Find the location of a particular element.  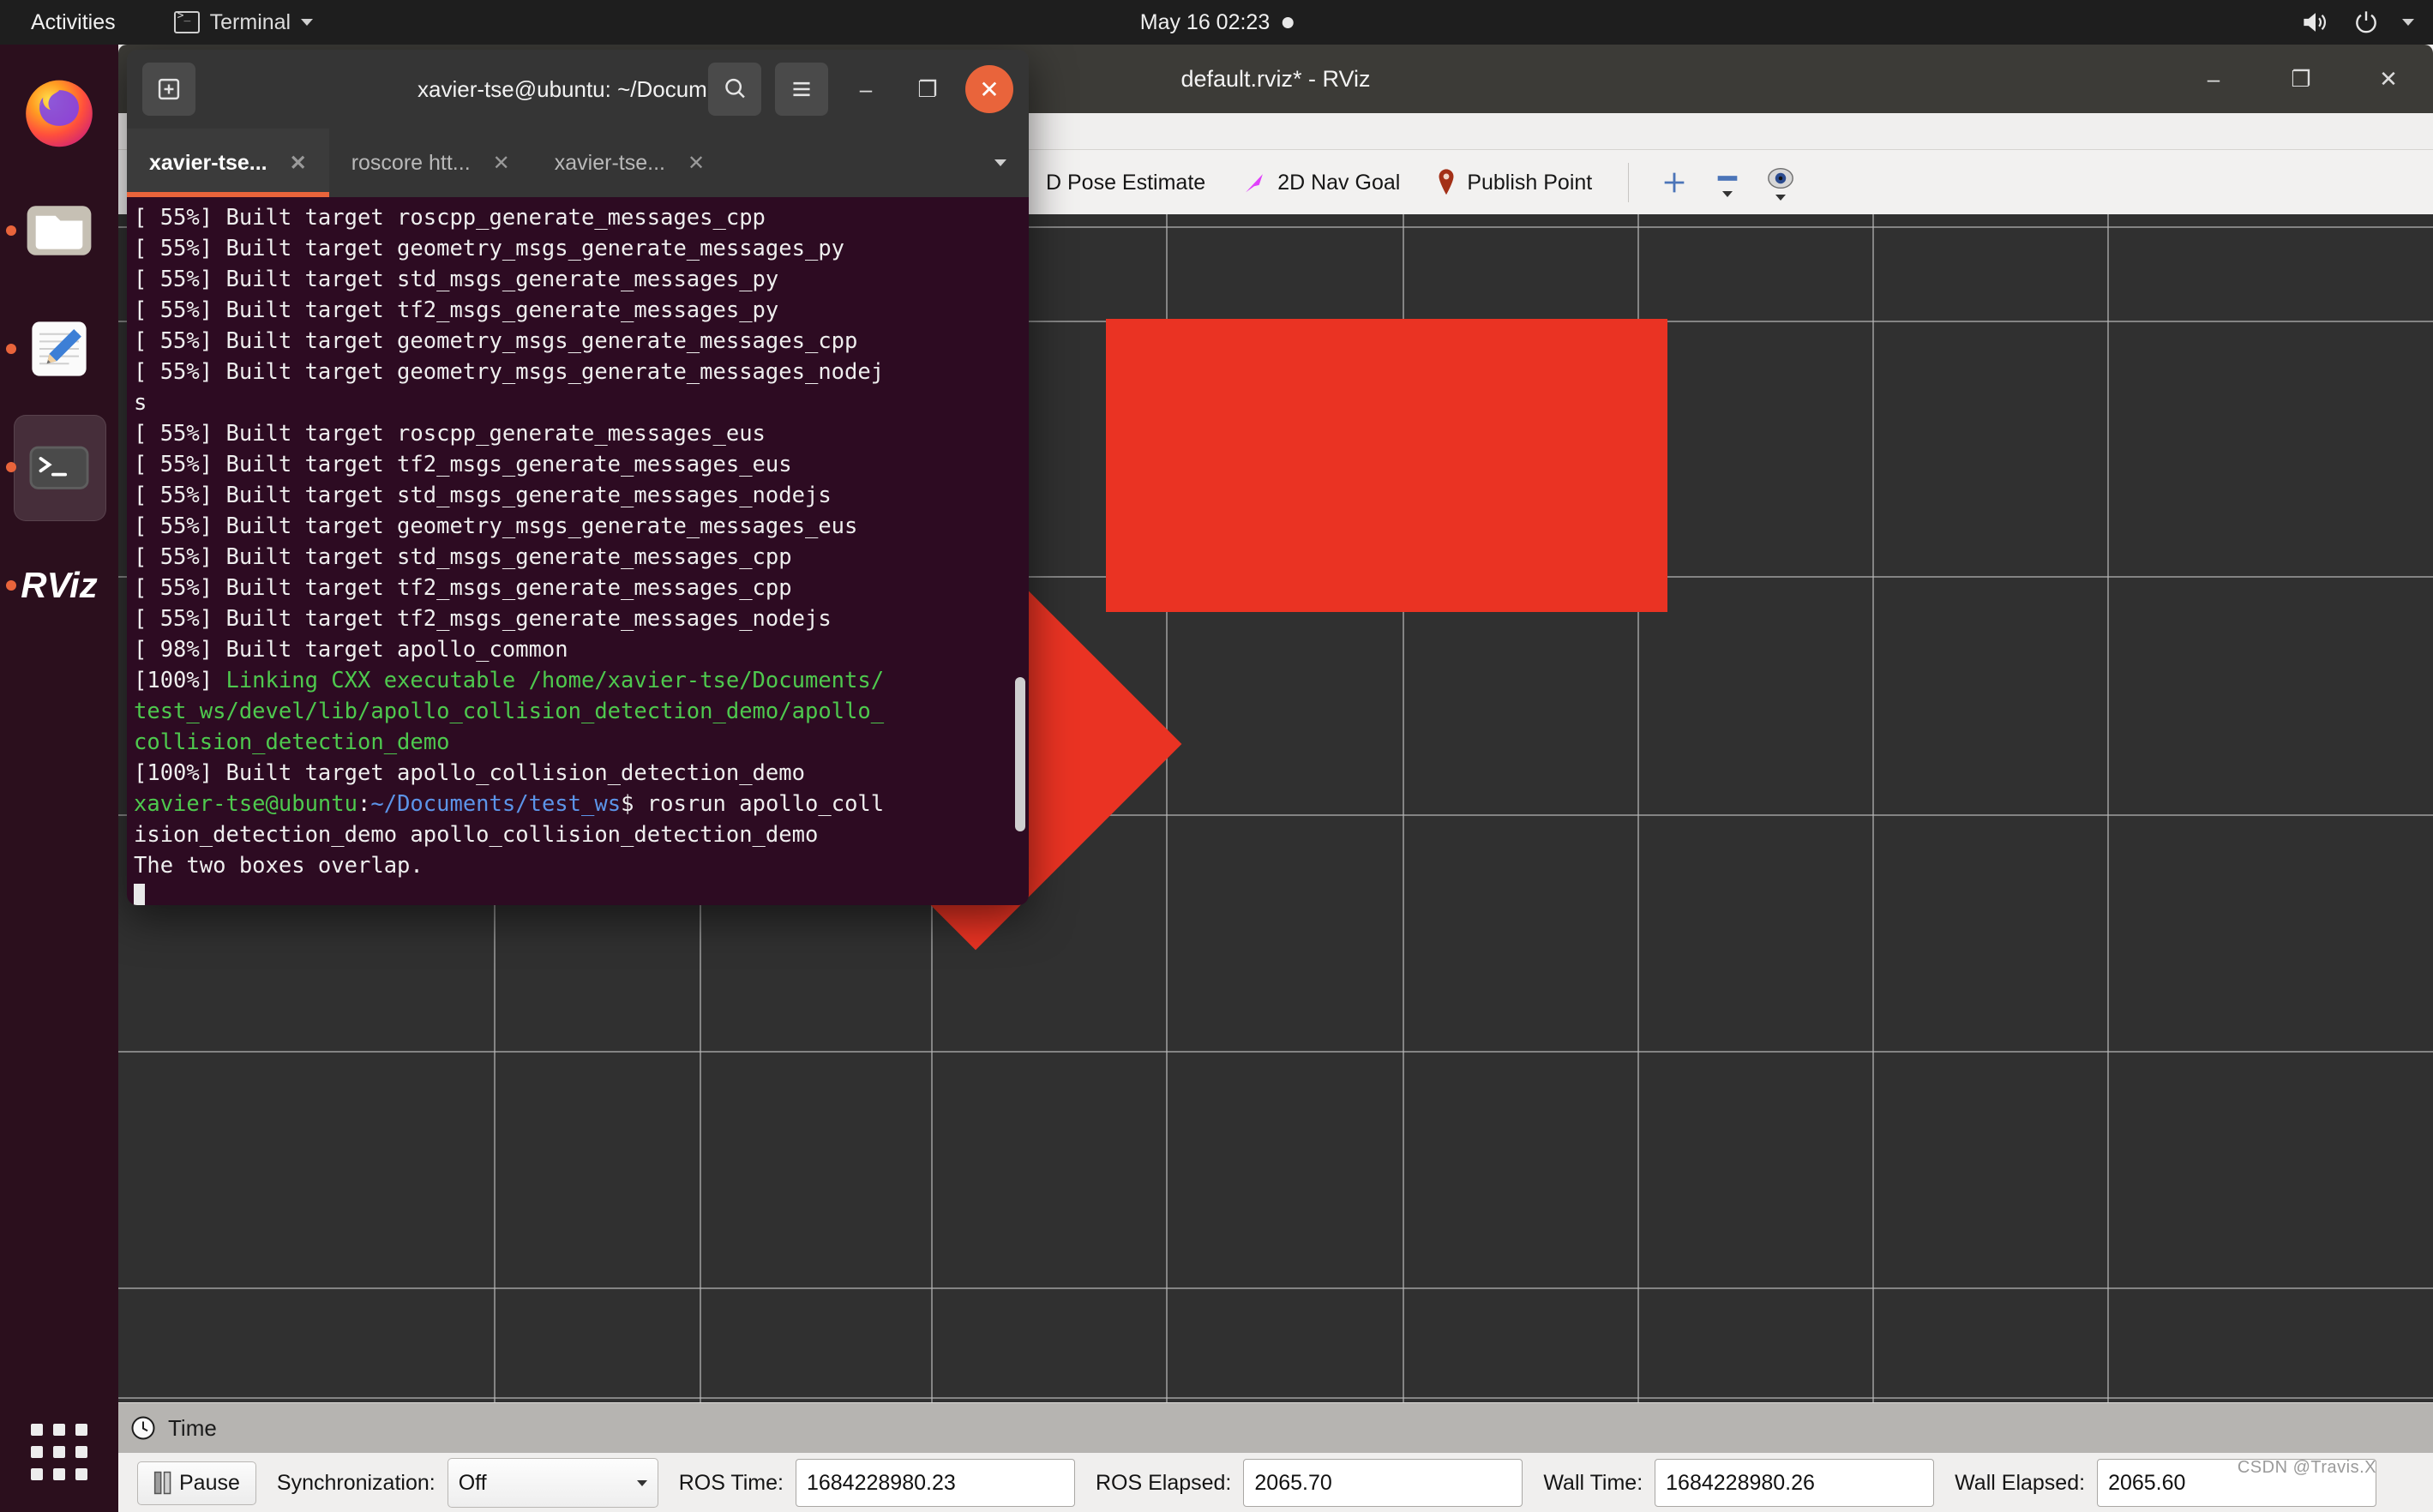

synchronization-value: Off is located at coordinates (472, 1482).